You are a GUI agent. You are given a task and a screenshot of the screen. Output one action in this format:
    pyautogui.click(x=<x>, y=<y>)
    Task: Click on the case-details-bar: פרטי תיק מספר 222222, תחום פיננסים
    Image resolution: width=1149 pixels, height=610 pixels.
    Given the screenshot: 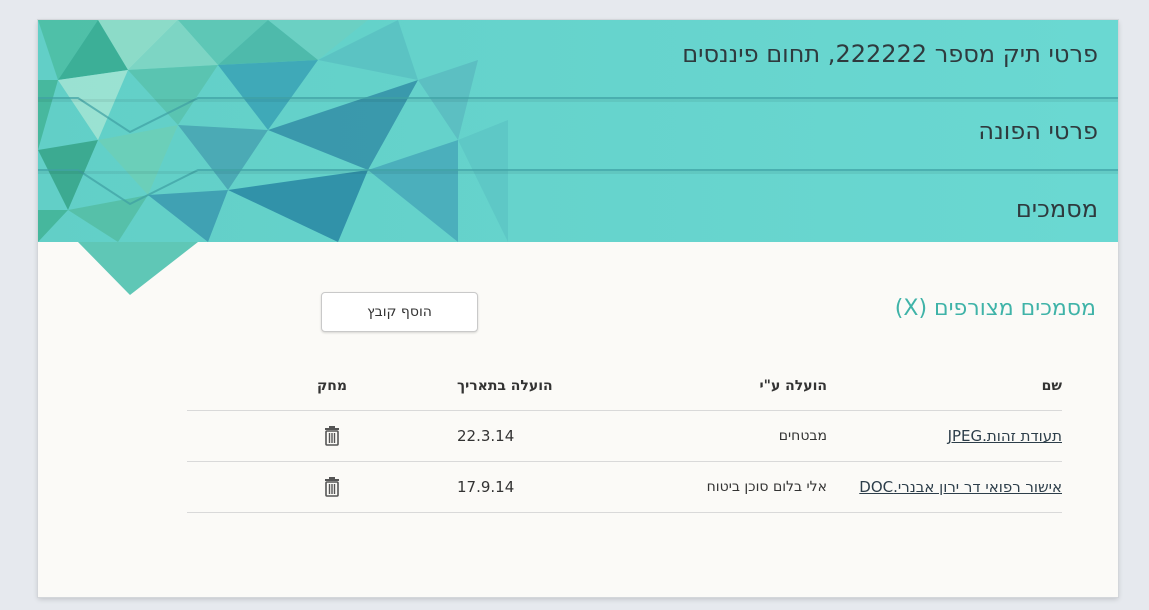 What is the action you would take?
    pyautogui.click(x=890, y=54)
    